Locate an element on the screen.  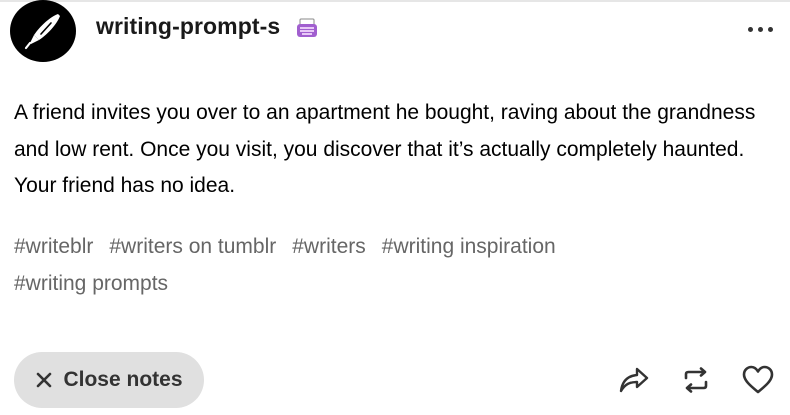
reblog-button is located at coordinates (696, 380).